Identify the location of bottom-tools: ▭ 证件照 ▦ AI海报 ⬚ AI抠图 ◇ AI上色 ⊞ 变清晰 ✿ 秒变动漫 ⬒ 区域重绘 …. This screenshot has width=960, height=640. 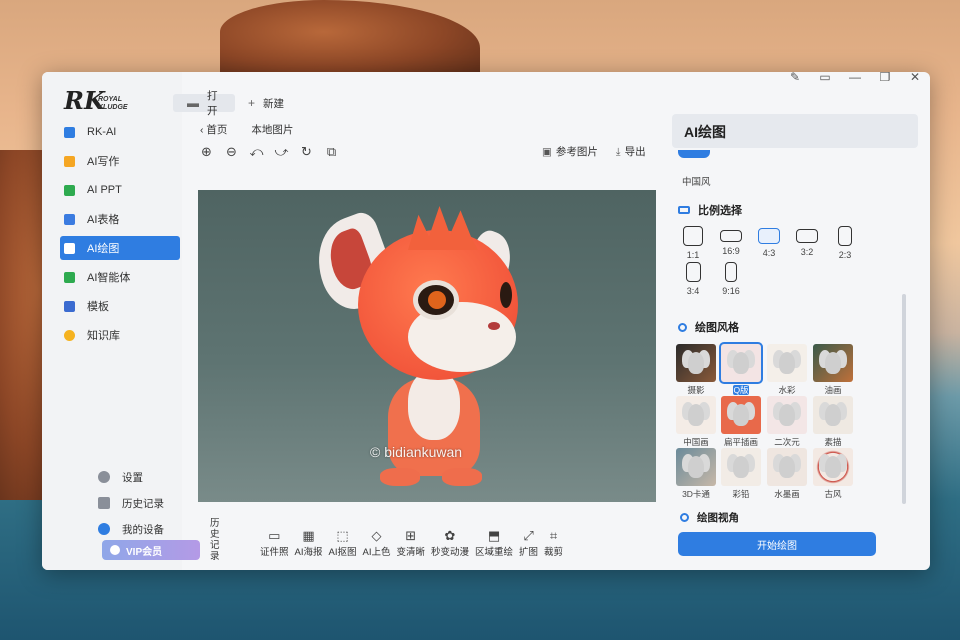
(411, 543).